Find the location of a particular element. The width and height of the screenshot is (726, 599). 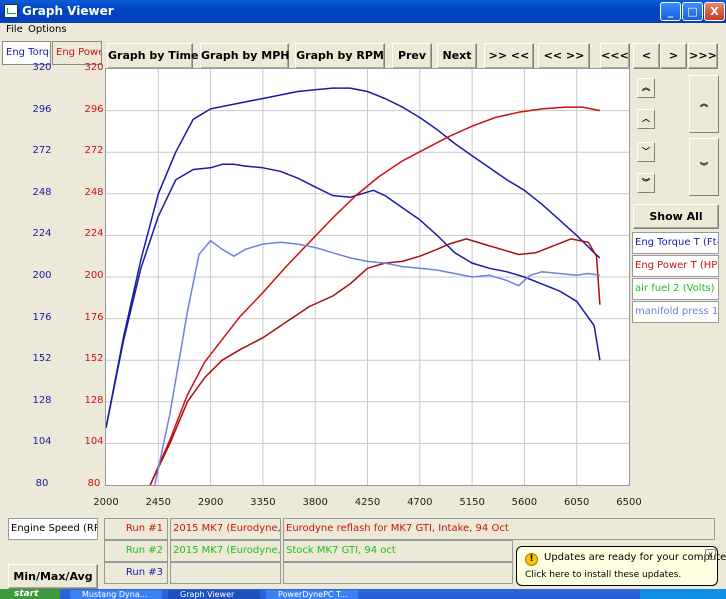

y-tick-torque: 80 is located at coordinates (42, 483).